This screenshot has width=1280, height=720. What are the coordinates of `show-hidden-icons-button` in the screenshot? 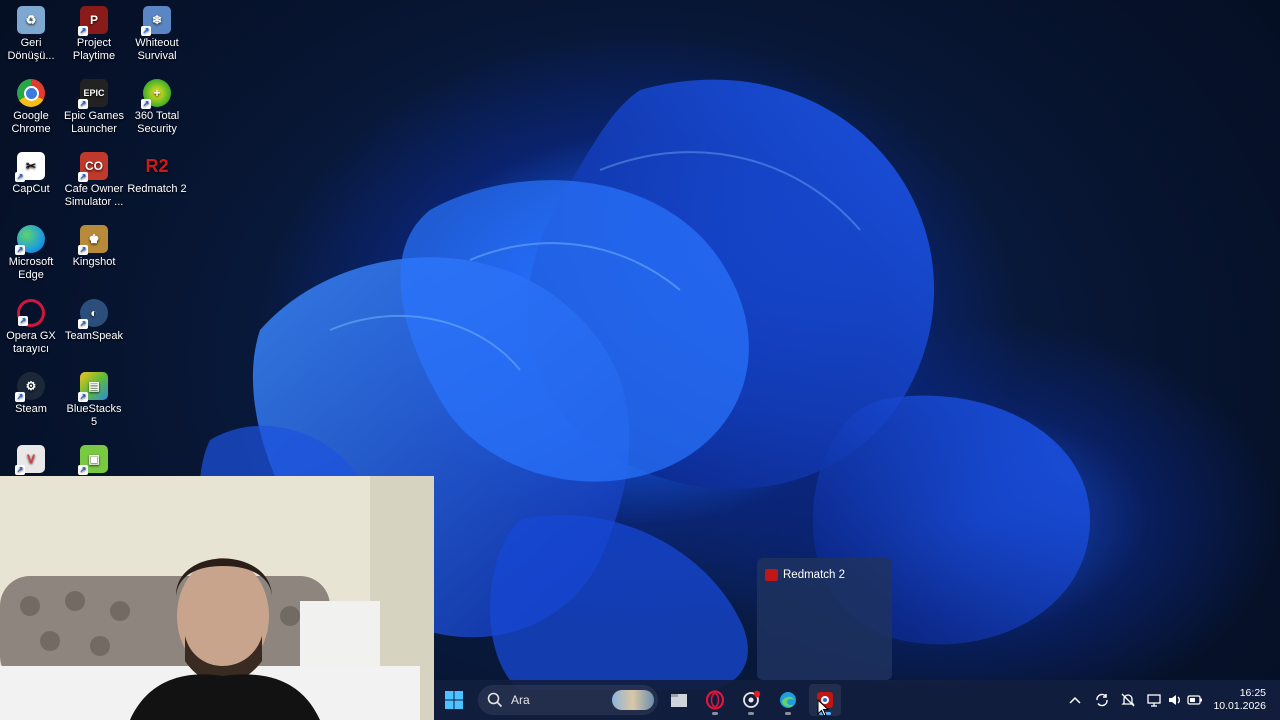 It's located at (1075, 700).